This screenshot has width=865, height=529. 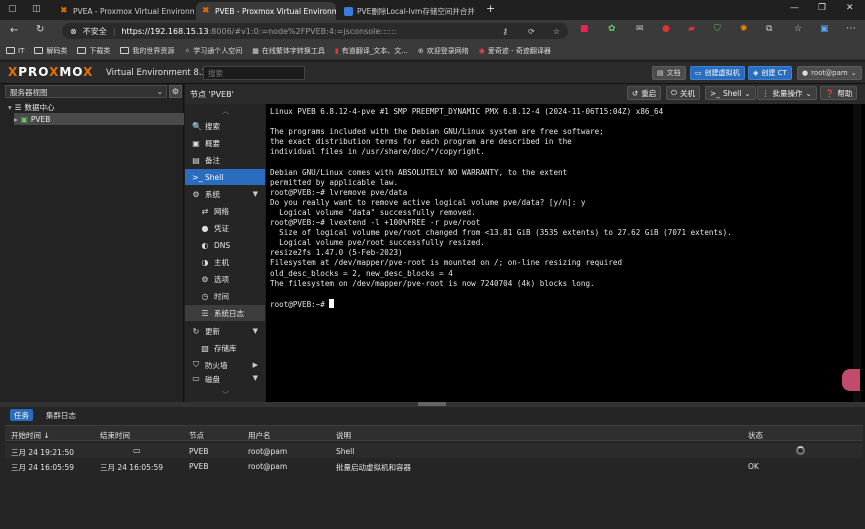 What do you see at coordinates (15, 51) in the screenshot?
I see `bookmark-folder: IT` at bounding box center [15, 51].